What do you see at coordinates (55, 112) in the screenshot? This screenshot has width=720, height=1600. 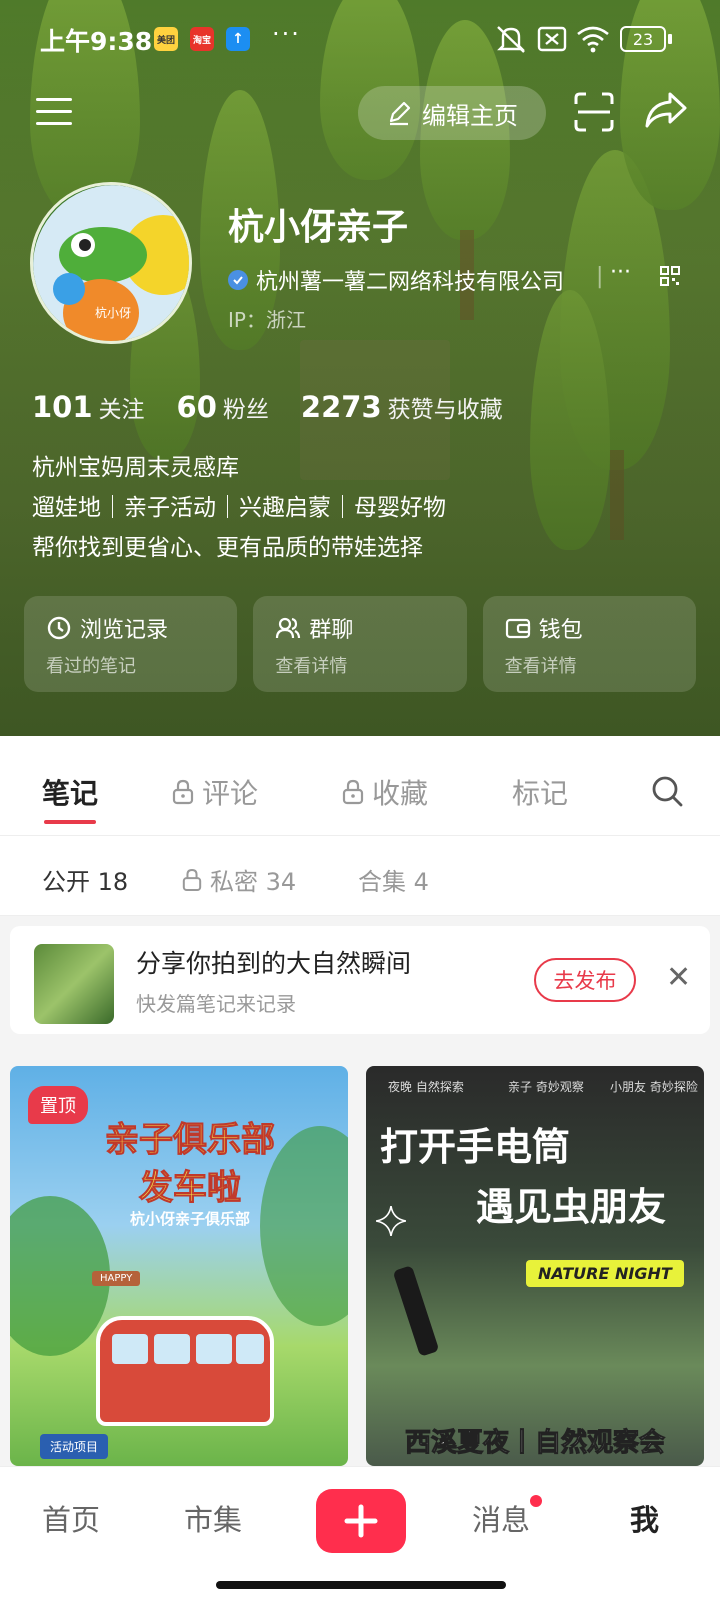 I see `menu-icon` at bounding box center [55, 112].